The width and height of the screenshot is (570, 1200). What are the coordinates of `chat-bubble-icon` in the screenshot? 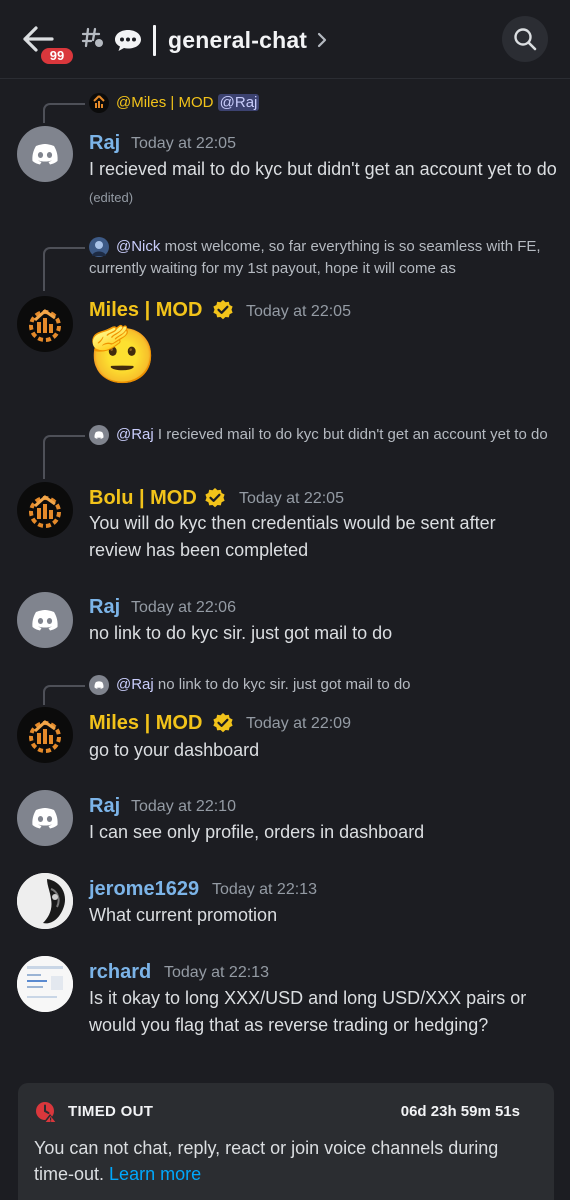 It's located at (128, 40).